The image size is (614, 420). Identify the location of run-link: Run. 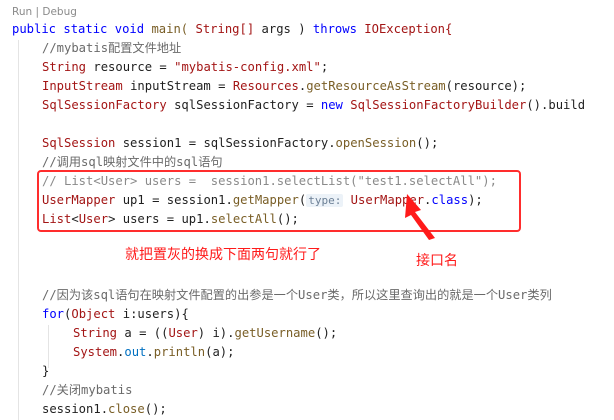
(22, 12).